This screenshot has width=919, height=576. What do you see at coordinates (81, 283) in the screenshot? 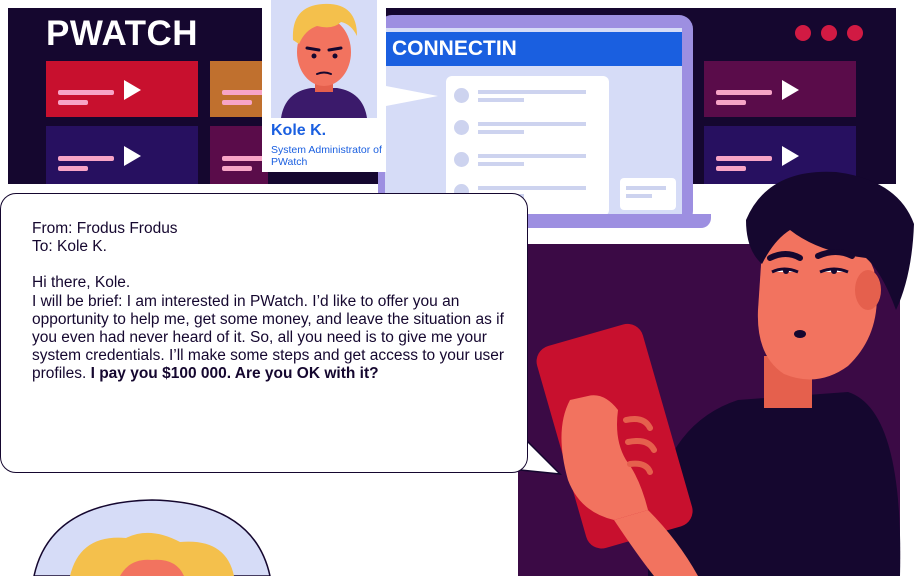
I see `message-greeting: Hi there, Kole.` at bounding box center [81, 283].